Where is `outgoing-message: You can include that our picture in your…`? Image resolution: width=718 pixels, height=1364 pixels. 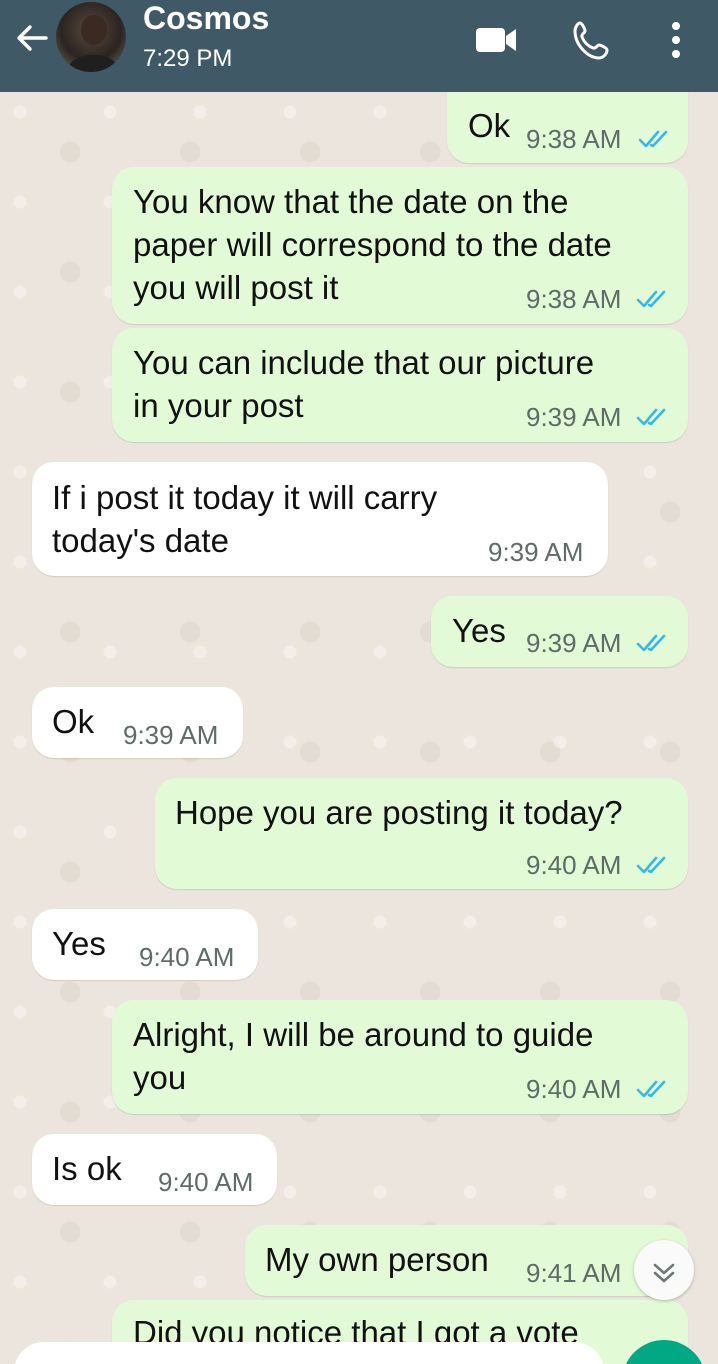 outgoing-message: You can include that our picture in your… is located at coordinates (400, 385).